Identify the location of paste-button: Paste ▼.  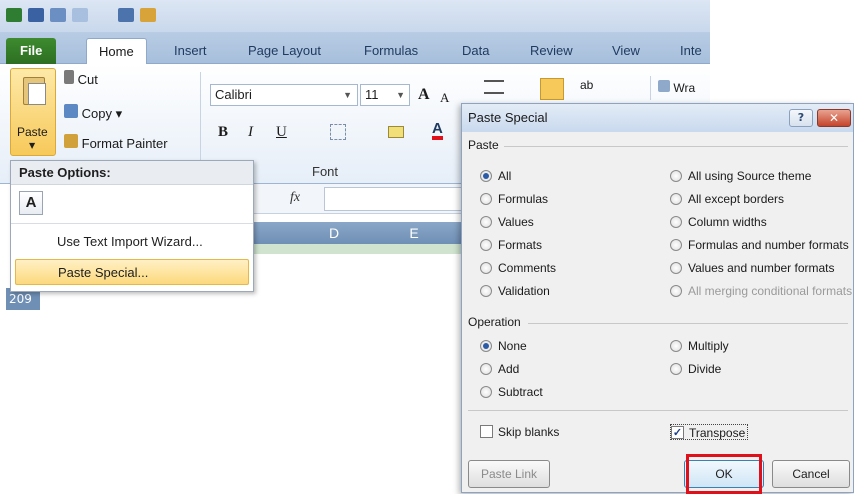
(33, 112).